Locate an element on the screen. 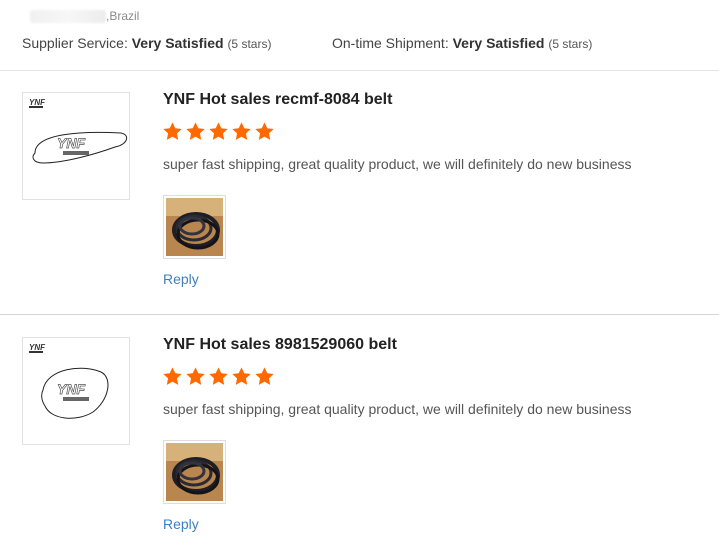 The height and width of the screenshot is (547, 719). shipment-stars: (5 stars) is located at coordinates (570, 44).